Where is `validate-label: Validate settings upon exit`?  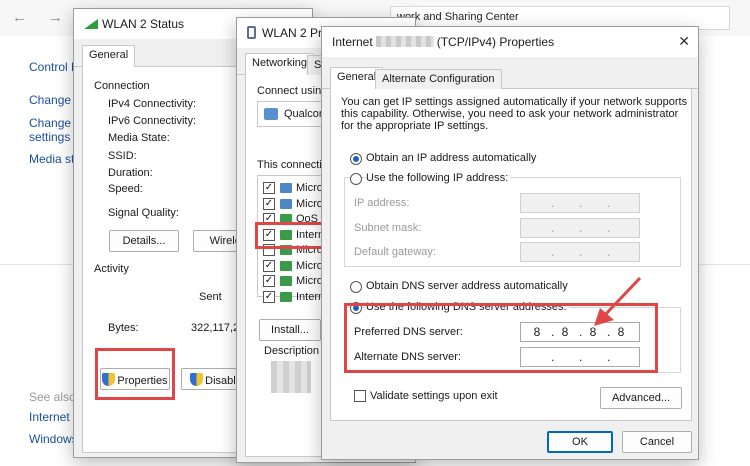 validate-label: Validate settings upon exit is located at coordinates (434, 396).